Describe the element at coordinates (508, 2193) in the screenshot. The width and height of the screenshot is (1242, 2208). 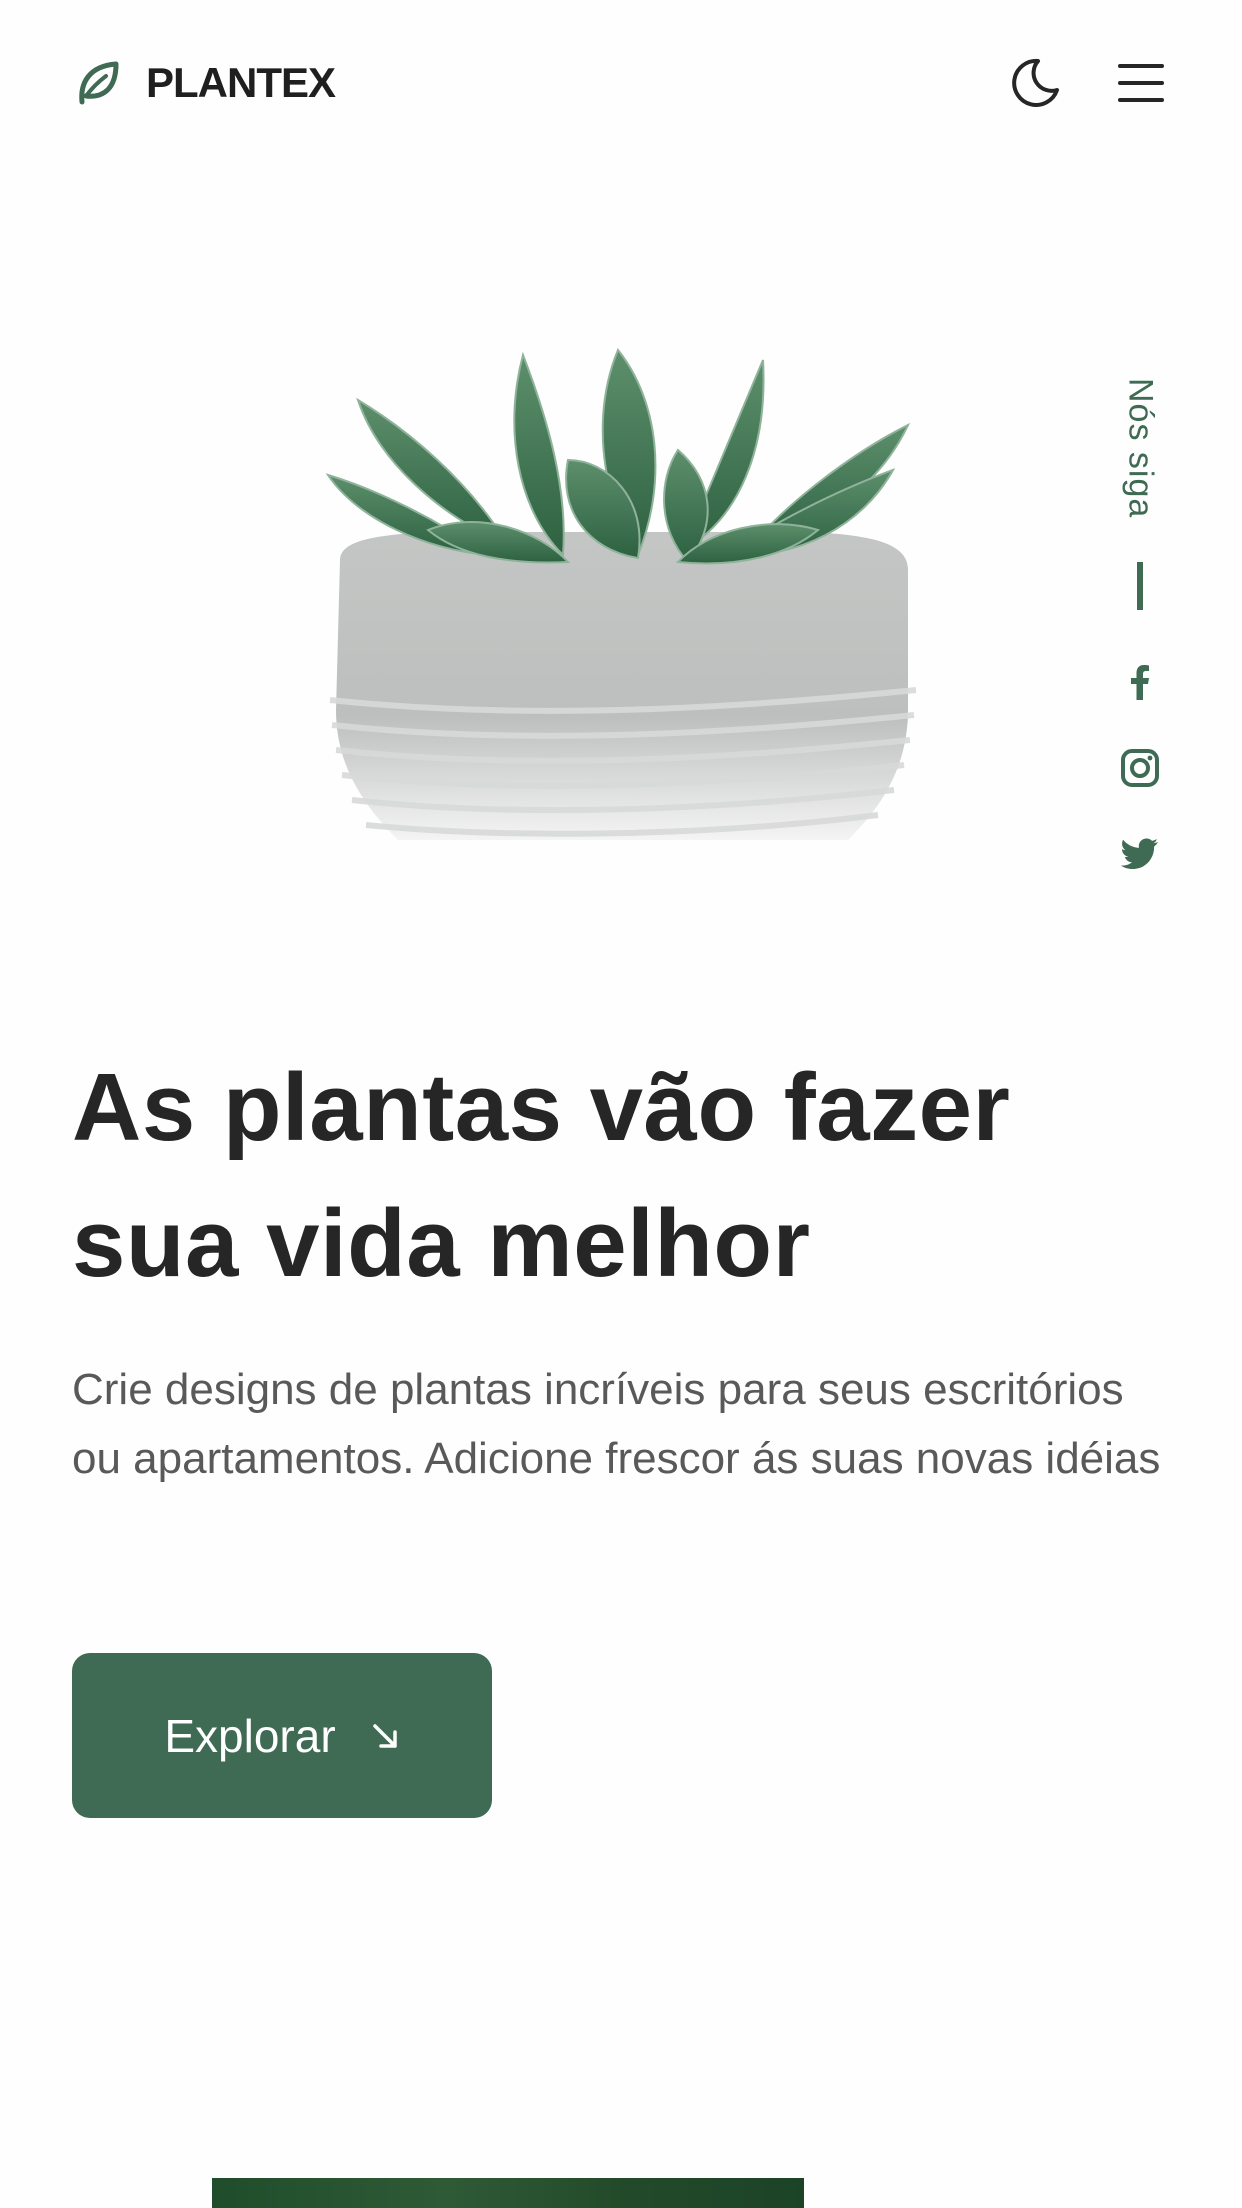
I see `next-section-image` at that location.